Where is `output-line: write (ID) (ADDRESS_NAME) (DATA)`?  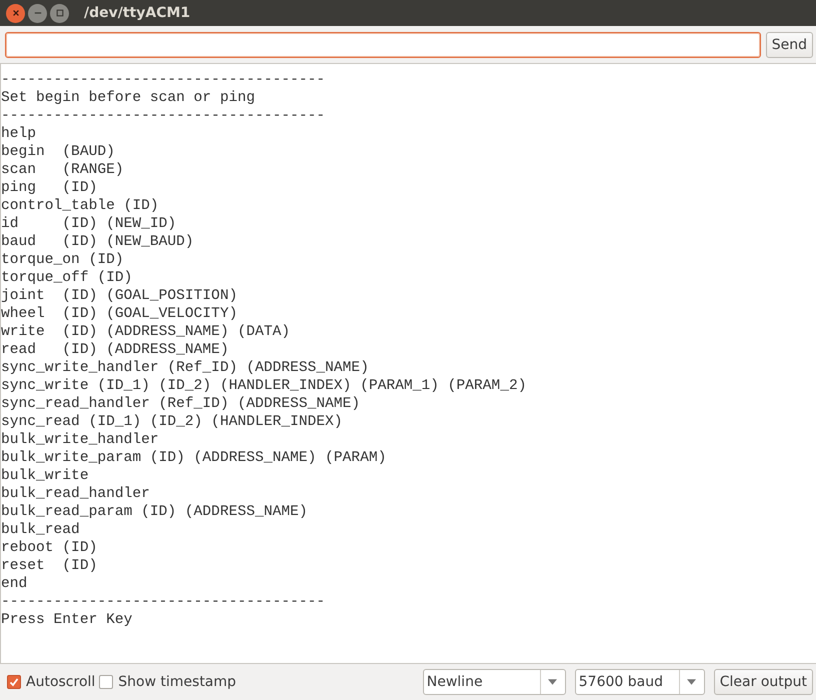 output-line: write (ID) (ADDRESS_NAME) (DATA) is located at coordinates (145, 332).